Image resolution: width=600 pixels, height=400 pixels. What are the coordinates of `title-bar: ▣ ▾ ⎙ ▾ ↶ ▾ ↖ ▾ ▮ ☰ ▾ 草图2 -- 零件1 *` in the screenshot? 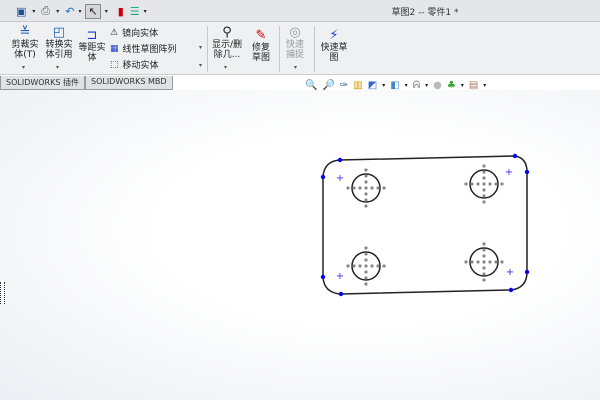 It's located at (300, 11).